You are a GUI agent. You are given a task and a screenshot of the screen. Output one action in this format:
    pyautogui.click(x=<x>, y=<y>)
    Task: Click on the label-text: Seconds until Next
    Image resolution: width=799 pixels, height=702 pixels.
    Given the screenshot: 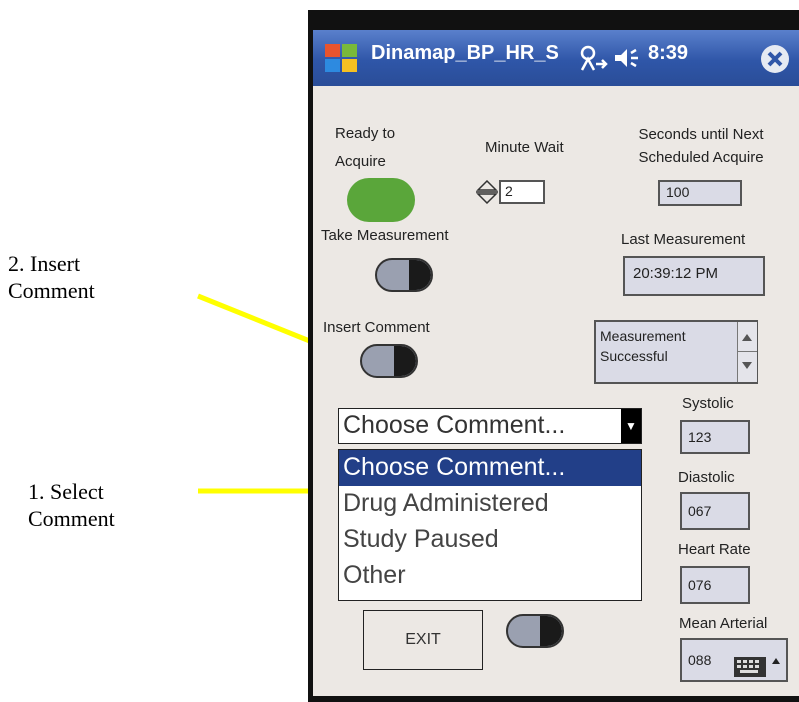 What is the action you would take?
    pyautogui.click(x=701, y=134)
    